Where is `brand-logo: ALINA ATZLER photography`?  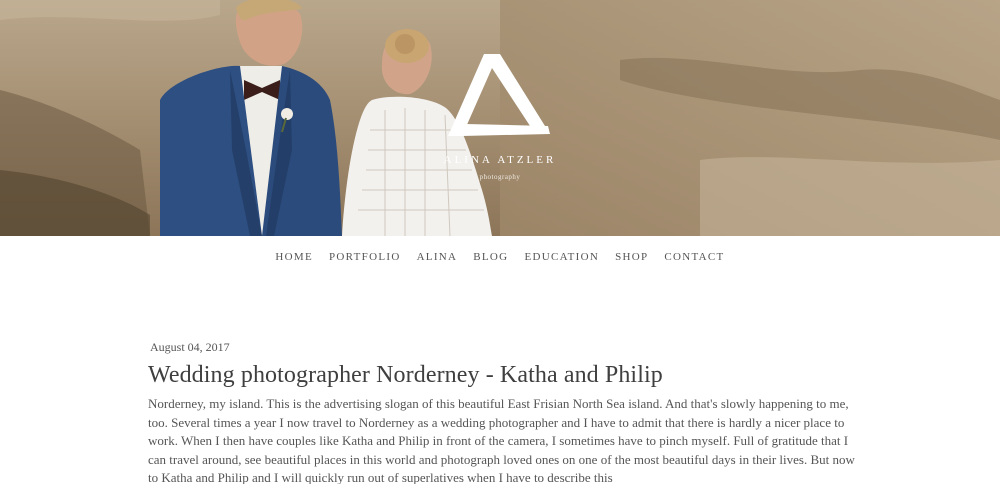 brand-logo: ALINA ATZLER photography is located at coordinates (500, 120).